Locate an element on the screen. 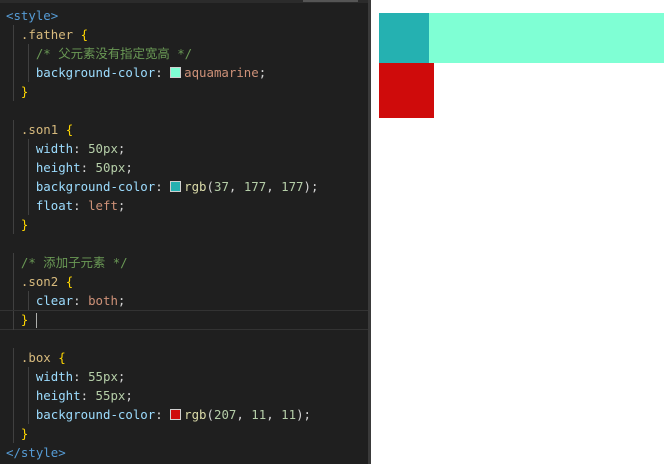 The height and width of the screenshot is (464, 664). code-token: </style> is located at coordinates (36, 452).